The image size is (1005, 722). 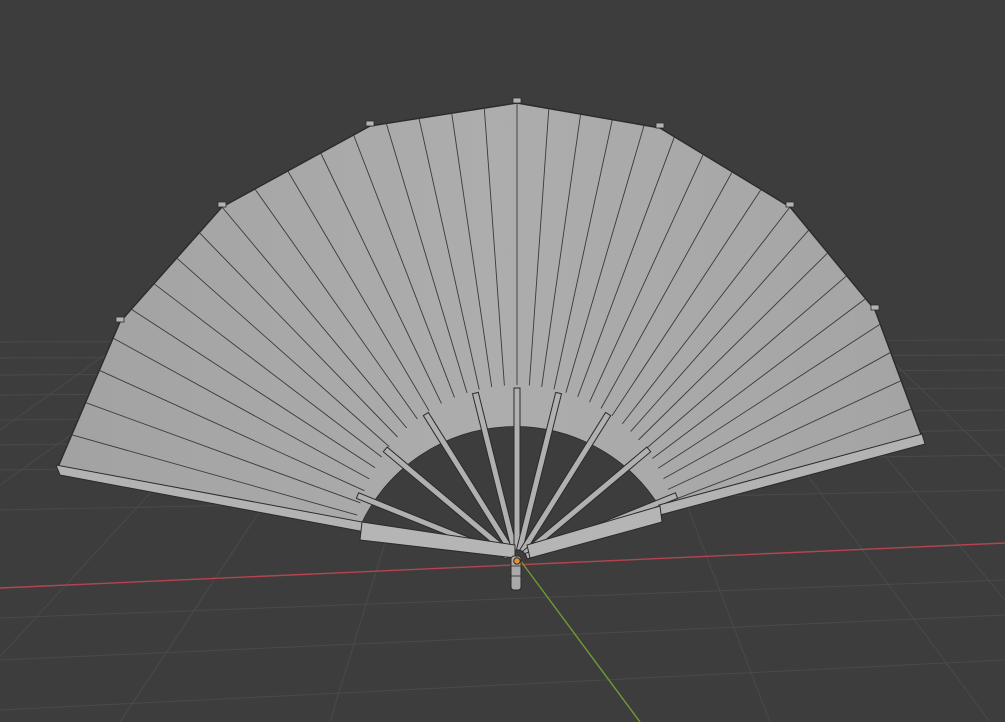 What do you see at coordinates (580, 640) in the screenshot?
I see `y-axis-line` at bounding box center [580, 640].